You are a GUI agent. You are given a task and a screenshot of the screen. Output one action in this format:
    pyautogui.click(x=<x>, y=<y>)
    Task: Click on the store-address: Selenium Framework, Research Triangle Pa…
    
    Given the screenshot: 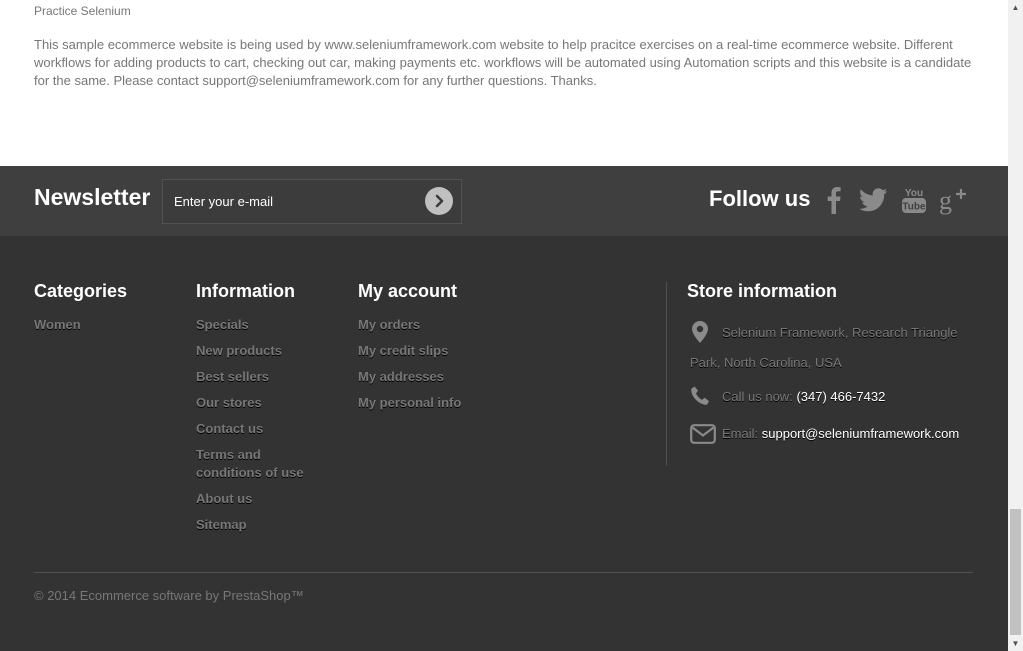 What is the action you would take?
    pyautogui.click(x=832, y=348)
    